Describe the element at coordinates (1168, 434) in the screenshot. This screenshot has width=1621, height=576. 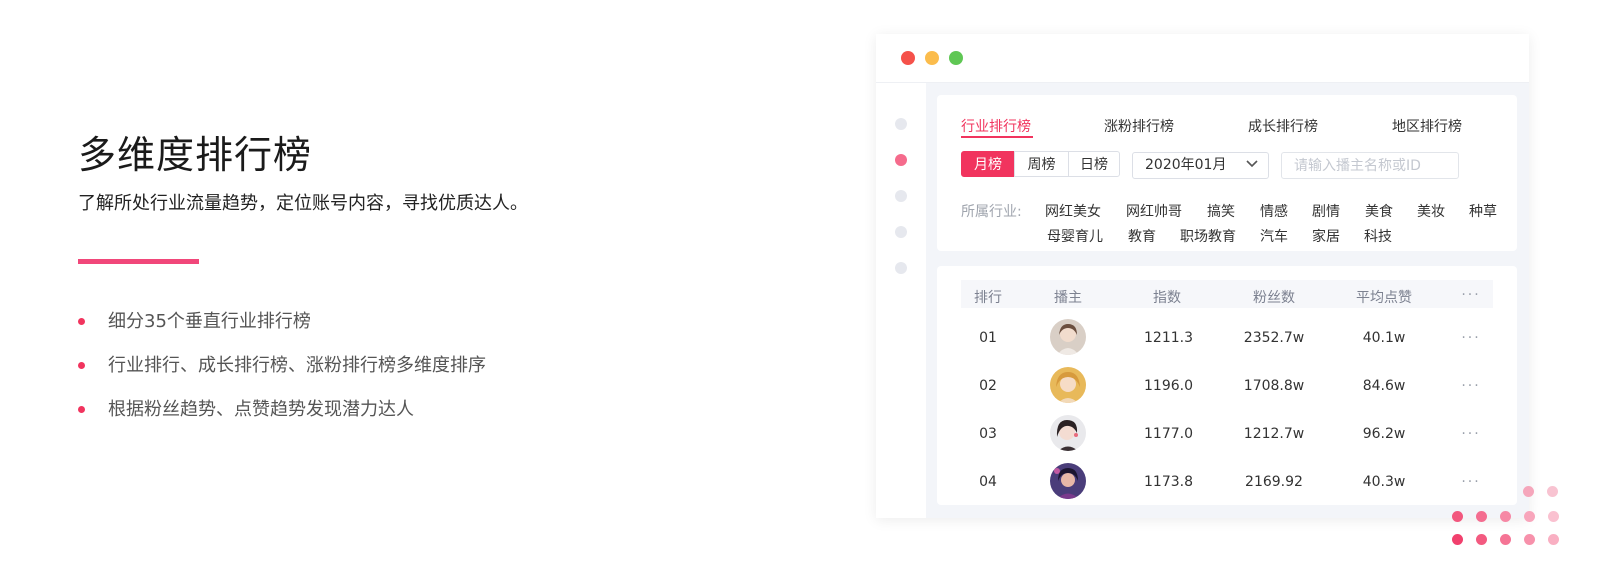
I see `index-cell: 1177.0` at that location.